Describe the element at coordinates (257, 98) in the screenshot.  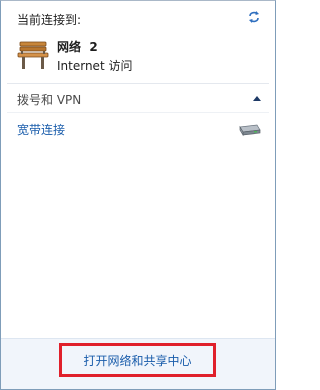
I see `chevron-up-icon` at that location.